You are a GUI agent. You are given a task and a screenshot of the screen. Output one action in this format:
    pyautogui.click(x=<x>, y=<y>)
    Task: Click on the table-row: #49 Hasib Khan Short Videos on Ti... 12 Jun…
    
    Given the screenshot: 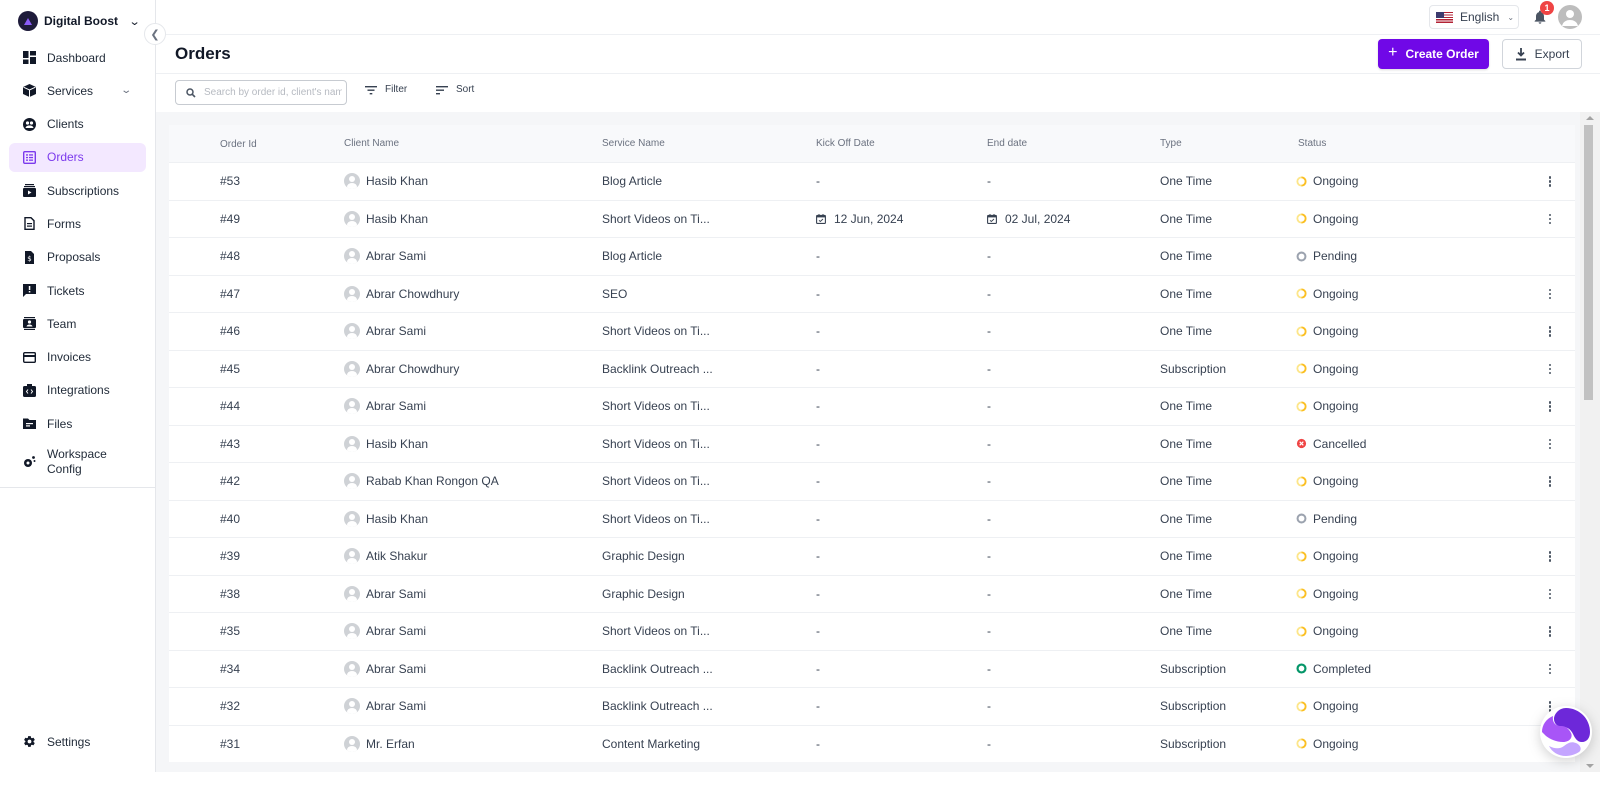 What is the action you would take?
    pyautogui.click(x=872, y=218)
    